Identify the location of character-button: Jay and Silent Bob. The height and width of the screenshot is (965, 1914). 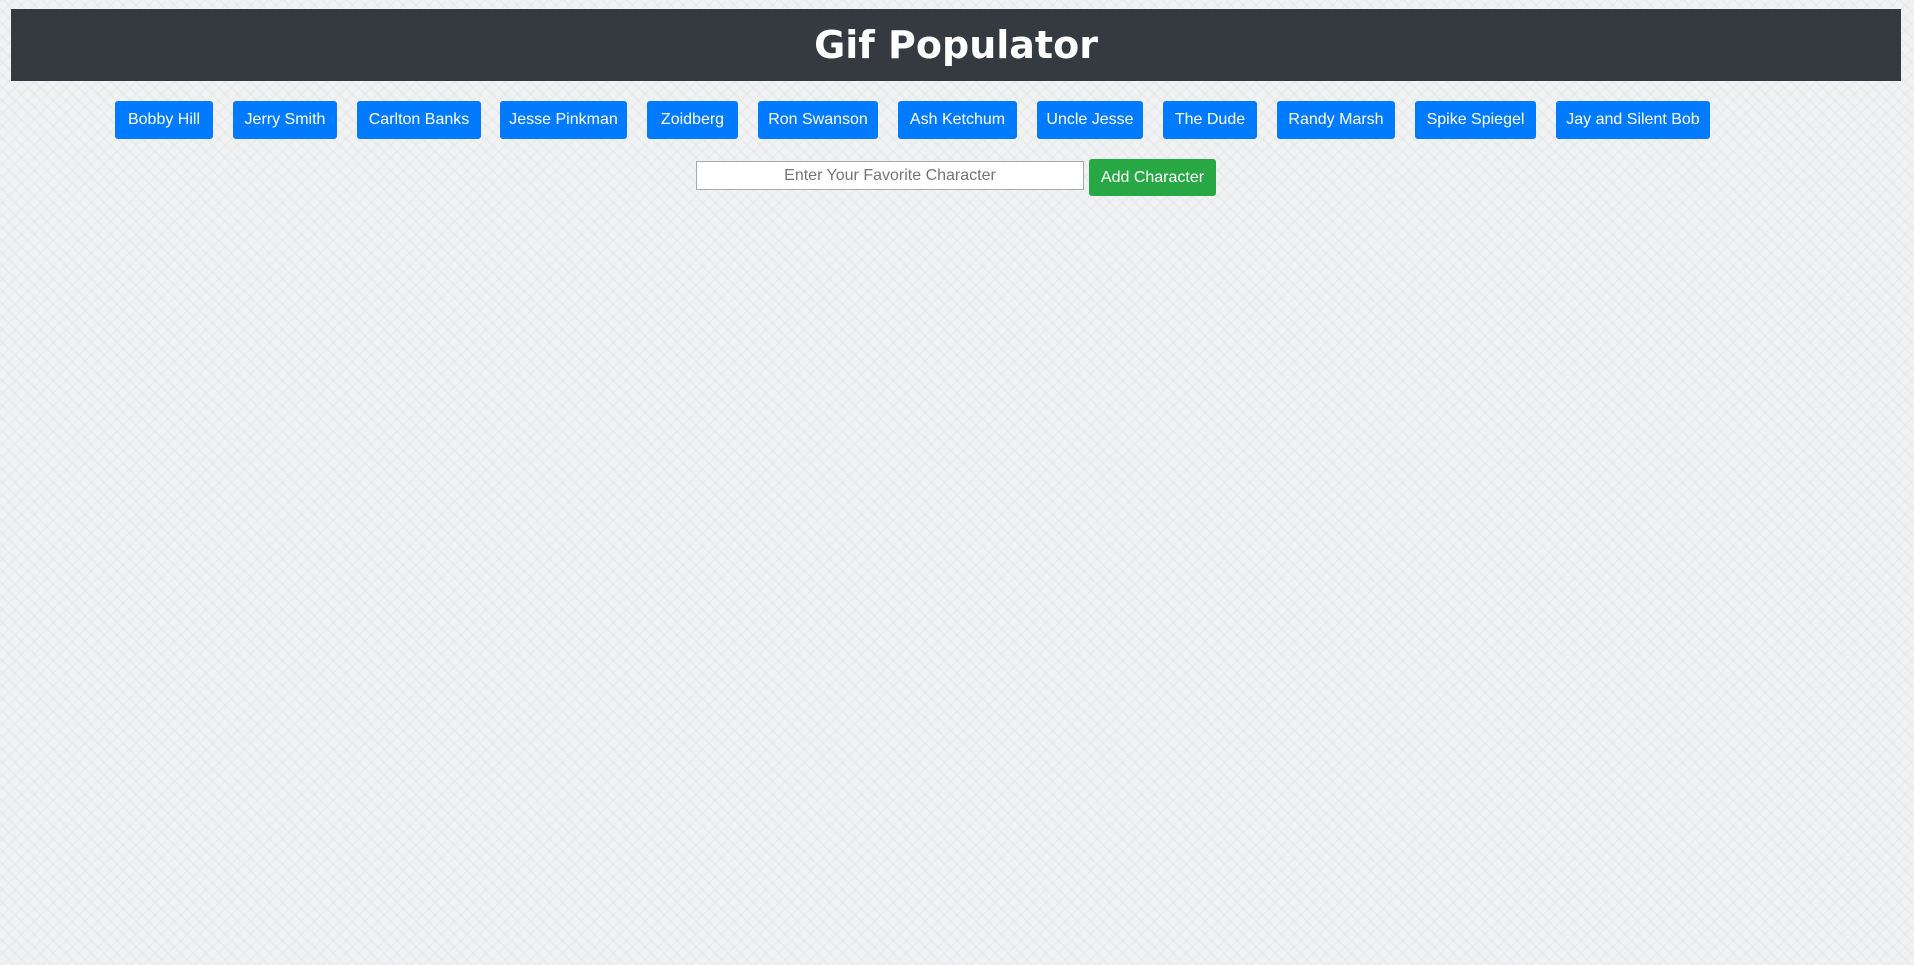
(1633, 120).